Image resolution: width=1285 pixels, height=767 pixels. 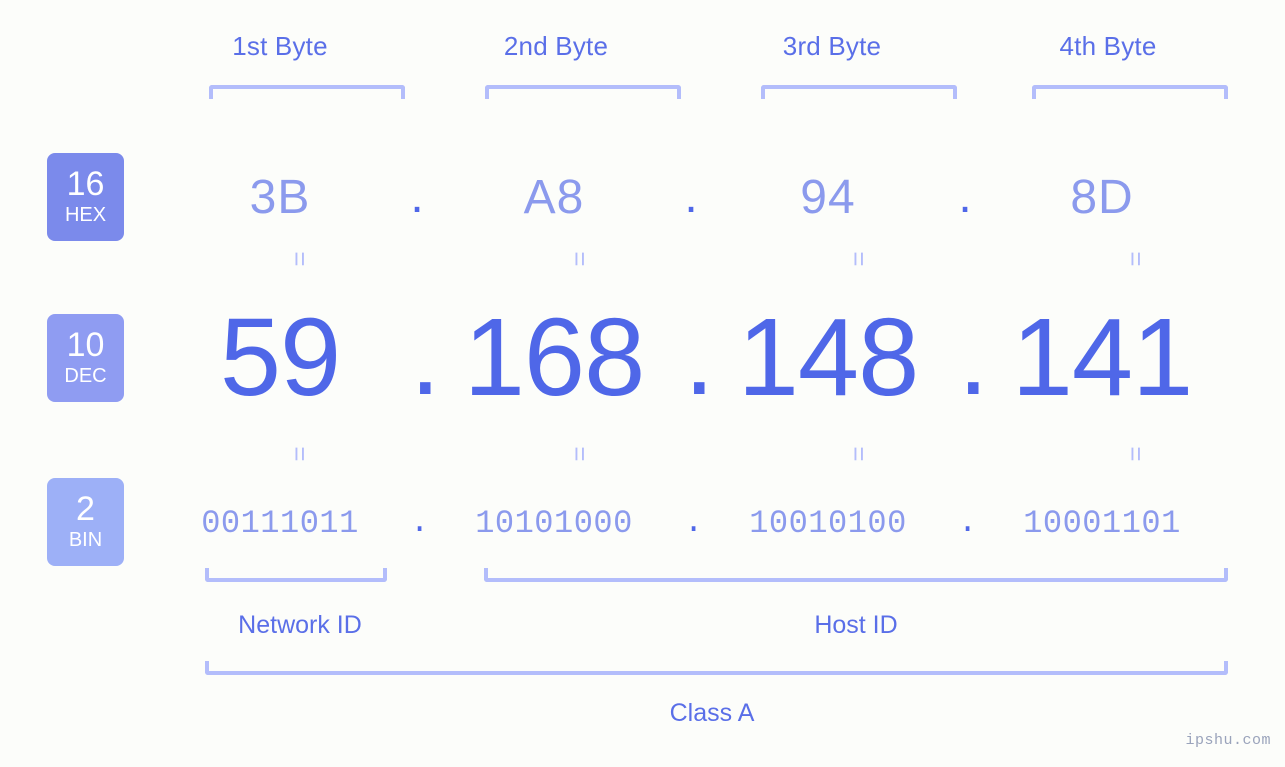 I want to click on byte-header-label-3: 3rd Byte, so click(x=832, y=46).